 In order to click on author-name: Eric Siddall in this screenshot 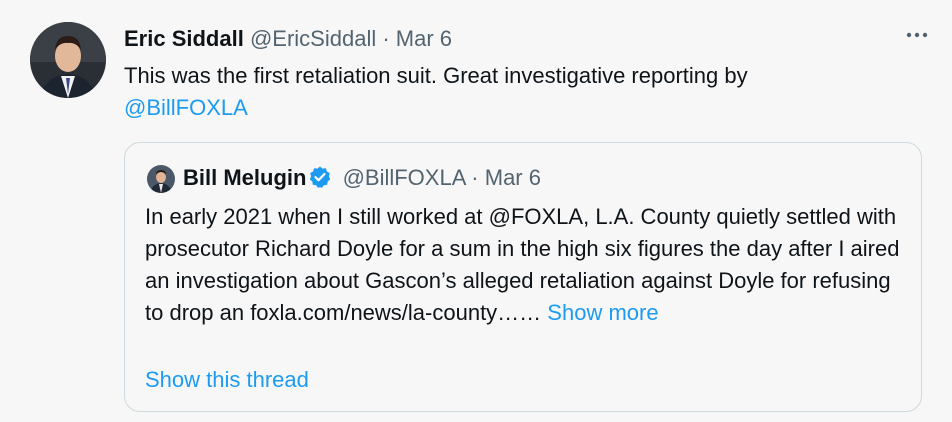, I will do `click(184, 38)`.